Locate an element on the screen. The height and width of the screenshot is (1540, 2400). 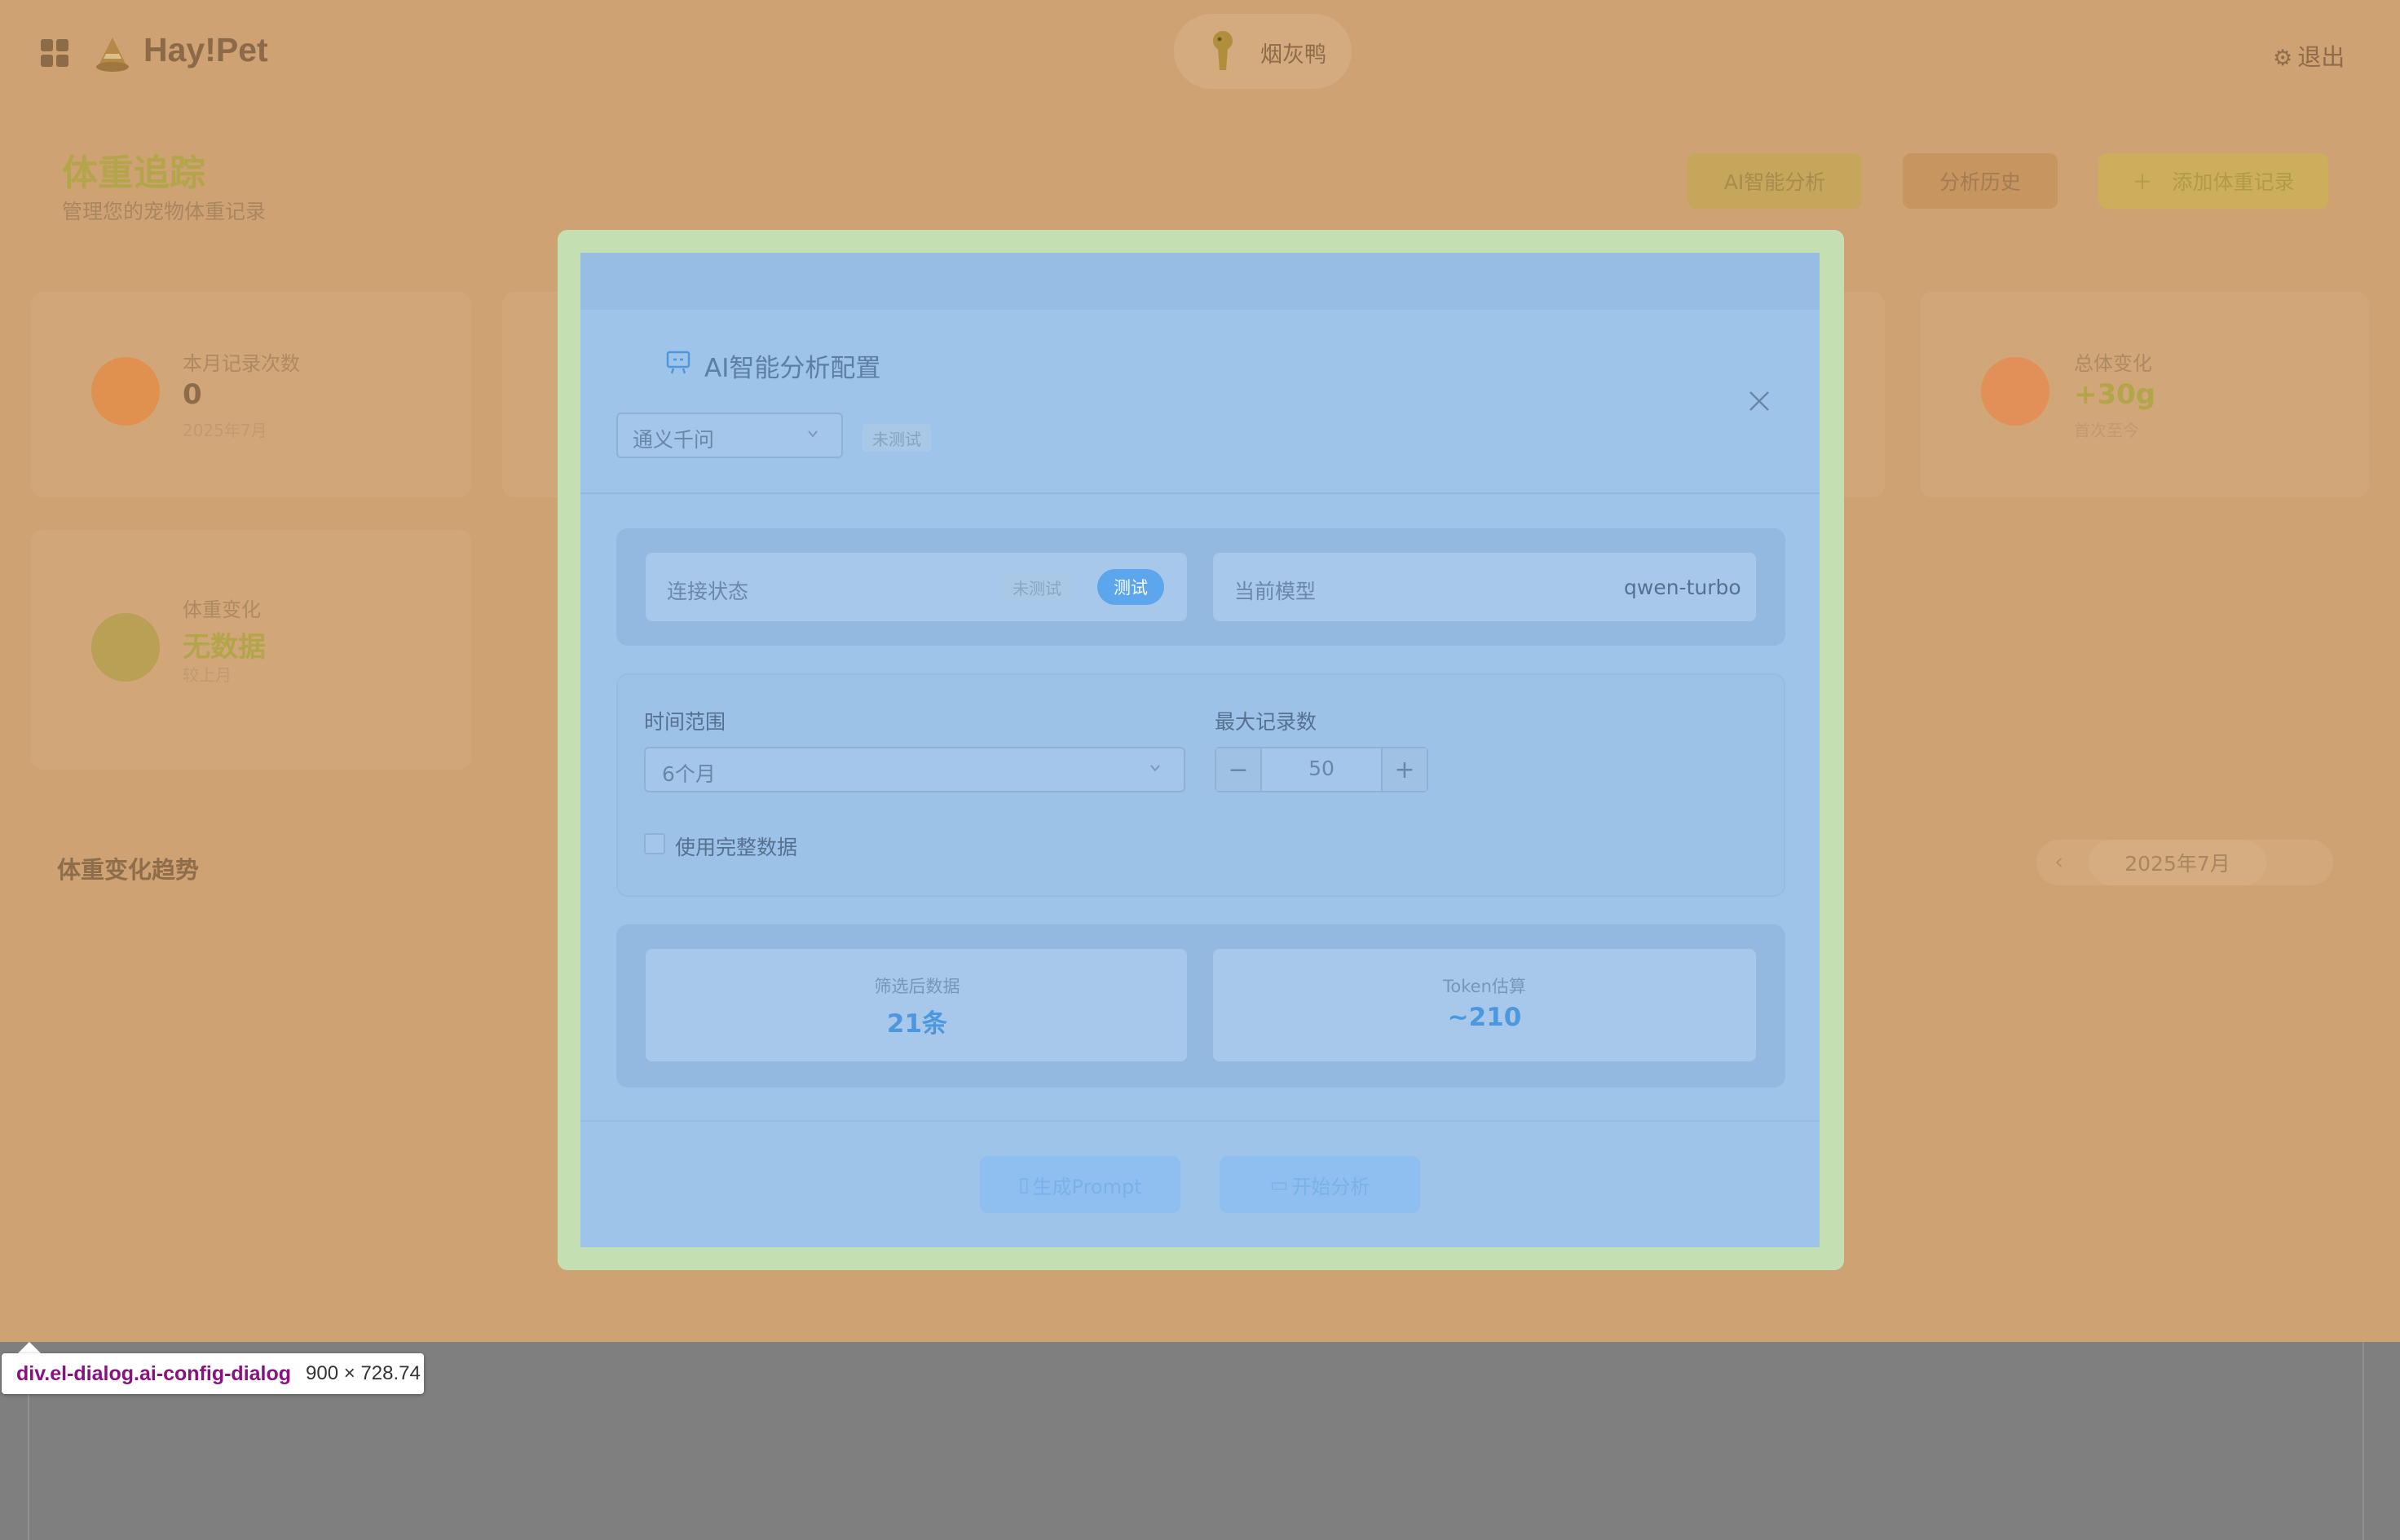
close-icon is located at coordinates (1759, 402).